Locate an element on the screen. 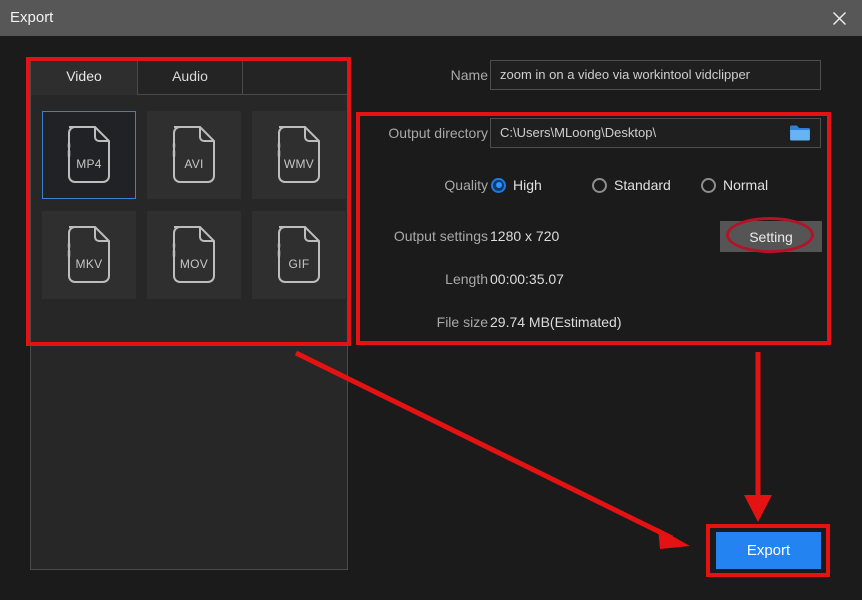  format-card-mp4: MP4 is located at coordinates (89, 155).